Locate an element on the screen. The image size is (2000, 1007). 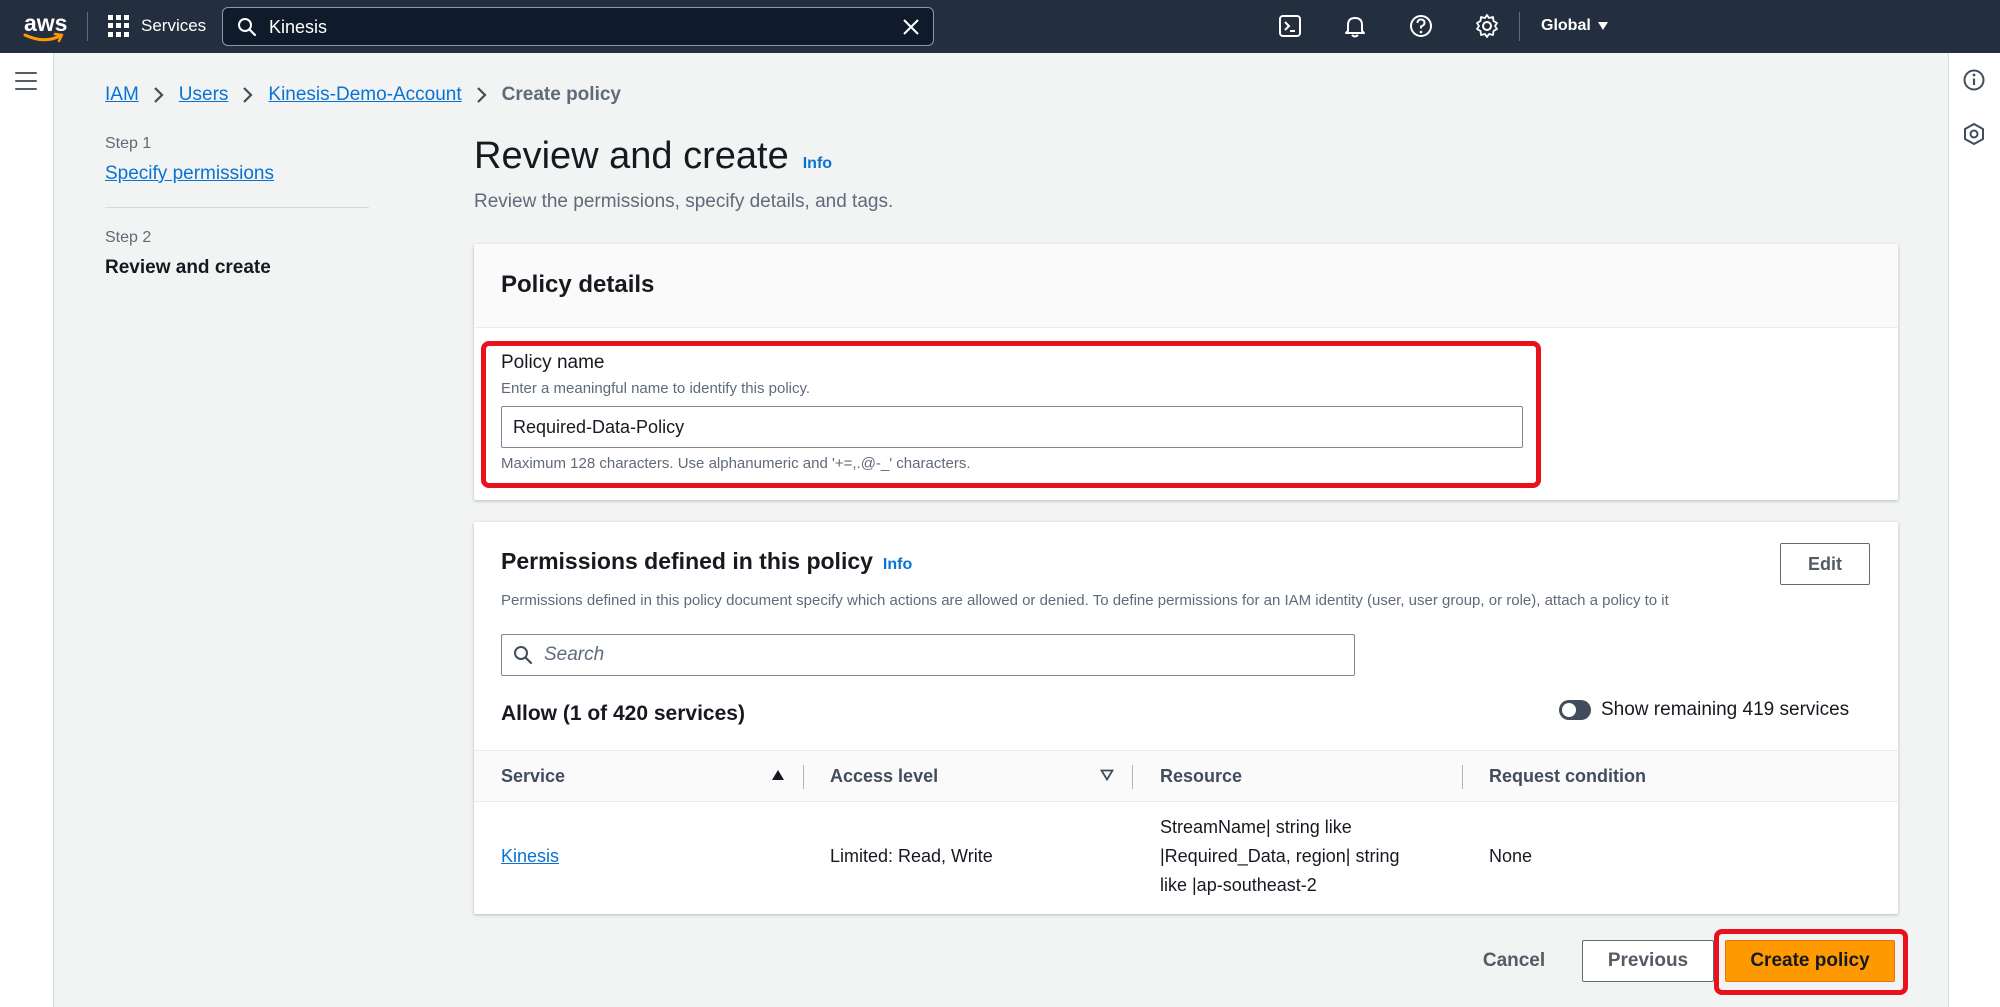
permissions-heading-text: Permissions defined in this policy is located at coordinates (687, 561).